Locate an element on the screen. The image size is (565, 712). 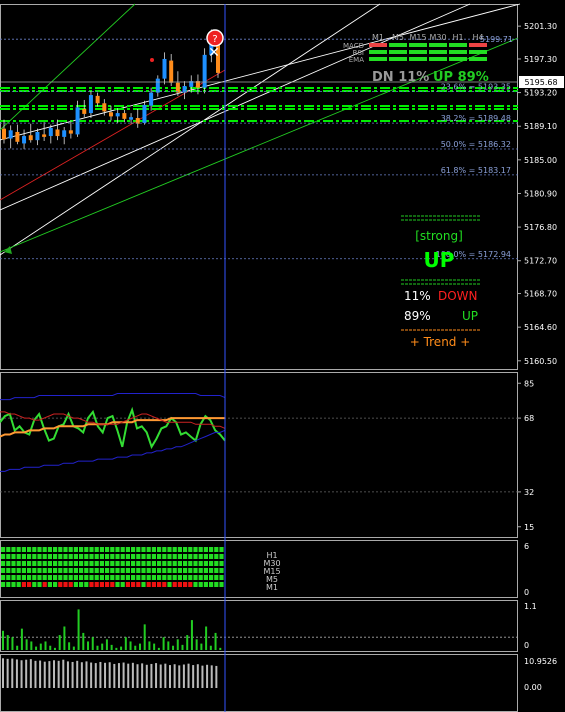
top-level-label: 5199.71 is located at coordinates (496, 39).